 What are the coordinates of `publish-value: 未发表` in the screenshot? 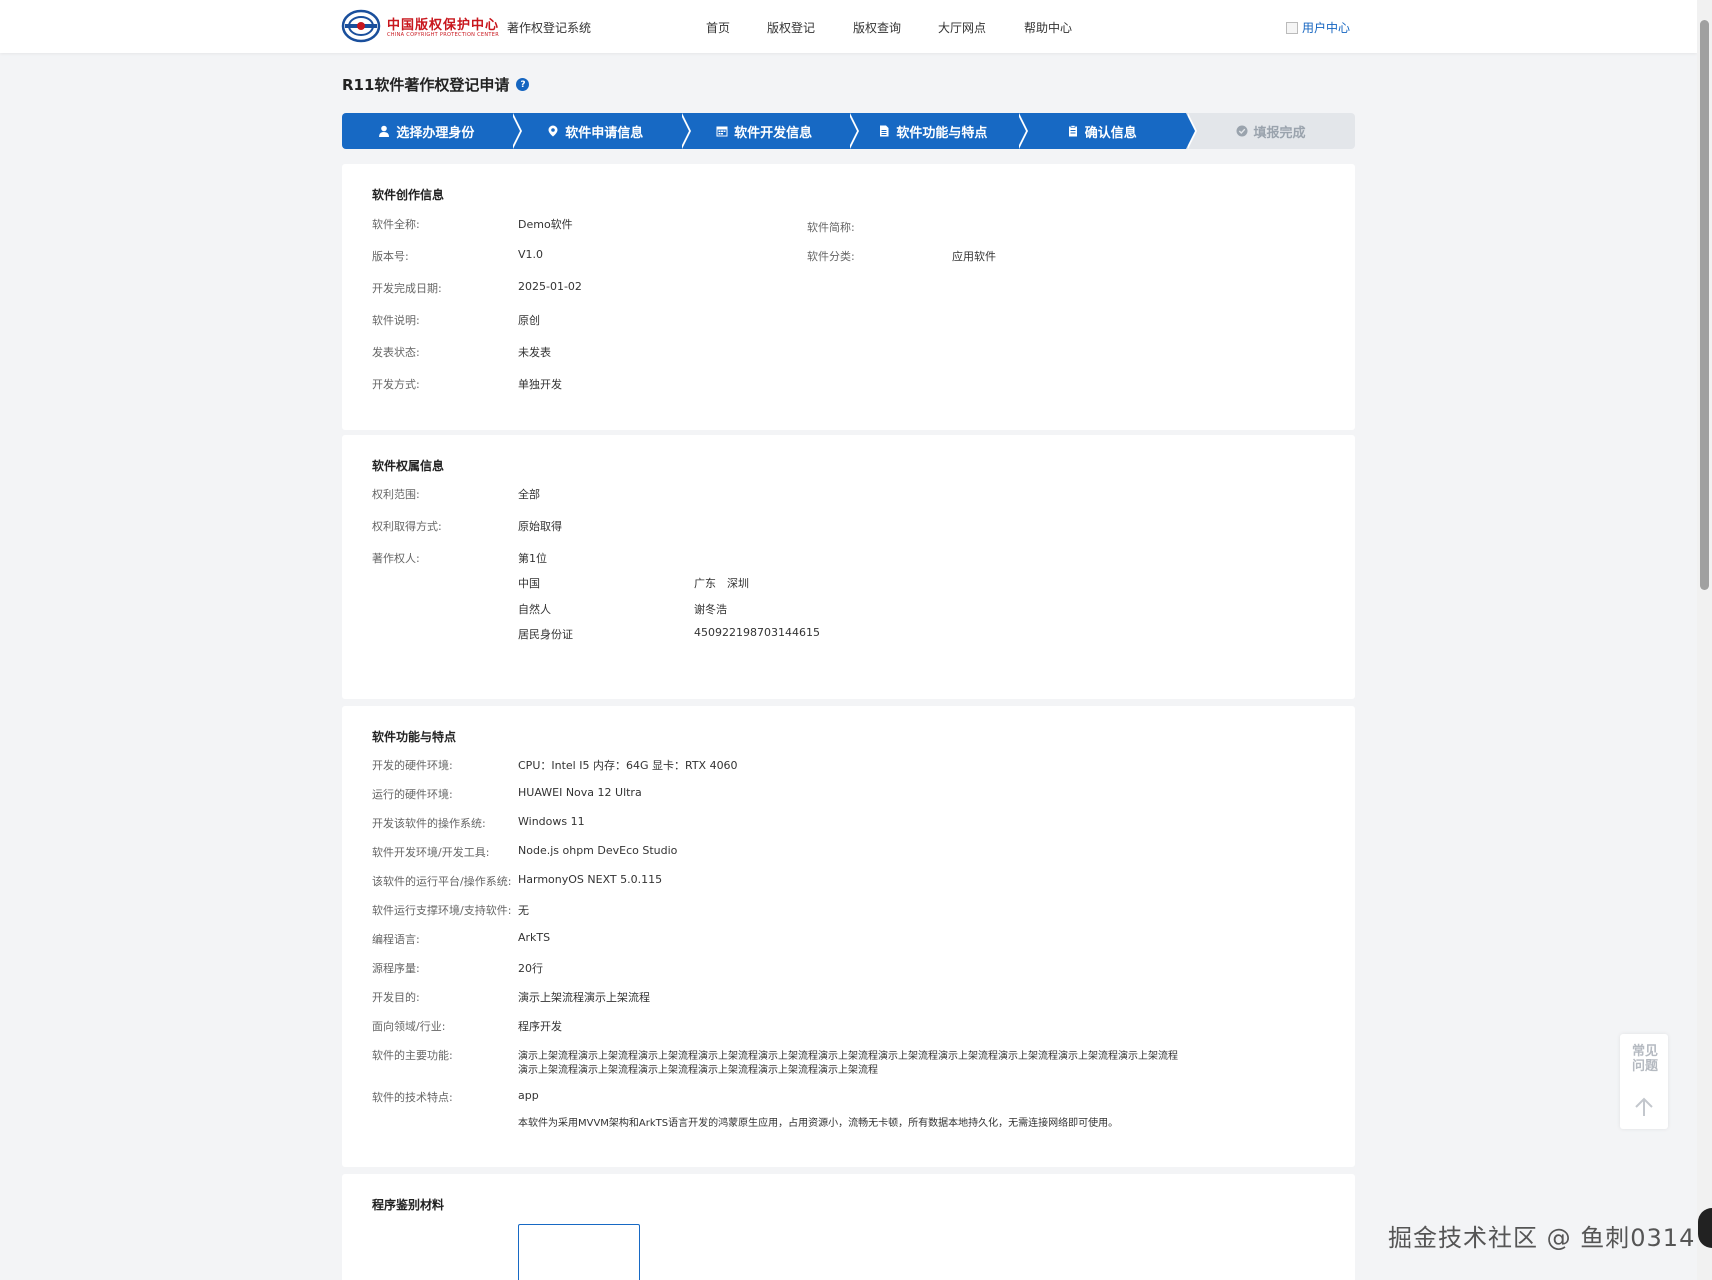 It's located at (534, 352).